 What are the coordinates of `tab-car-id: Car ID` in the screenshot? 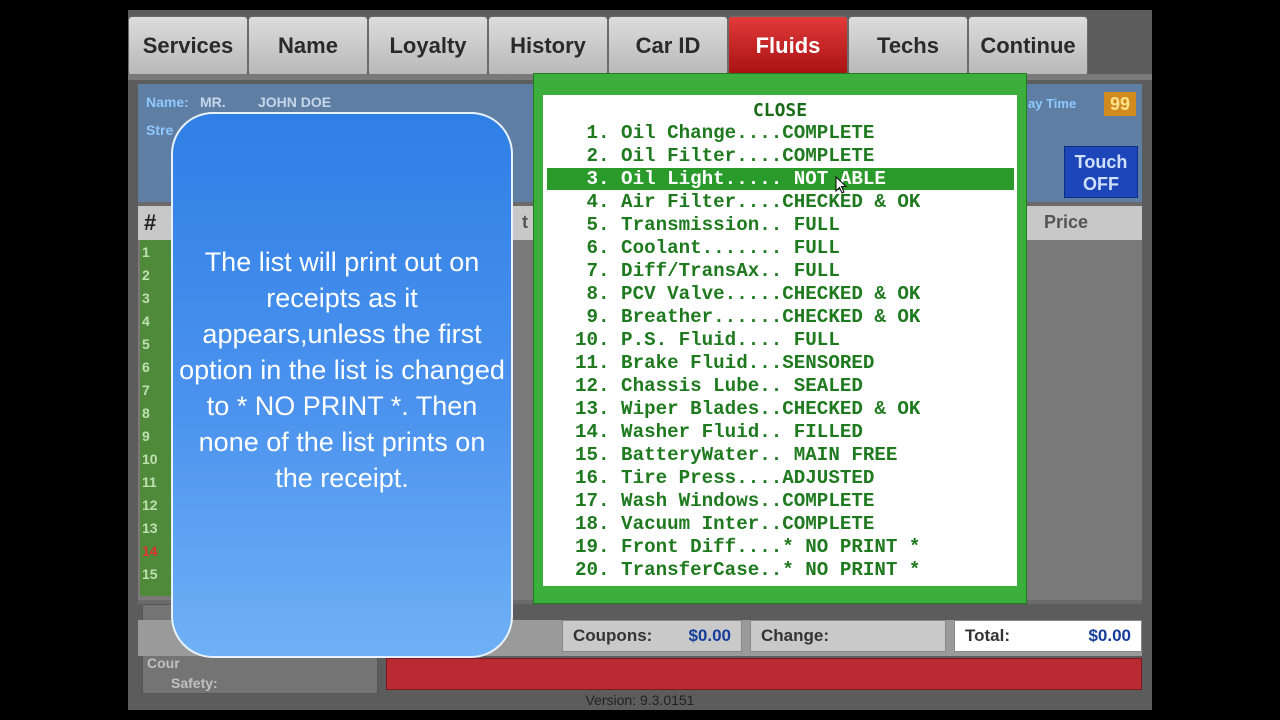 It's located at (668, 46).